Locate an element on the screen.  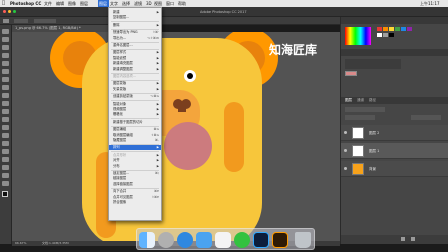
layer-filter is located at coordinates (365, 109).